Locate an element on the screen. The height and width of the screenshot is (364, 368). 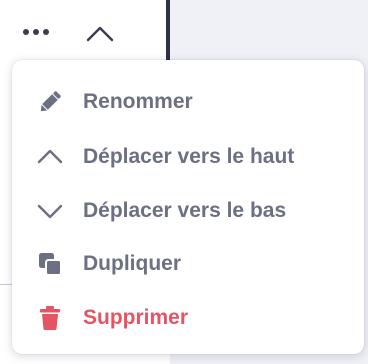
trash-icon is located at coordinates (50, 318).